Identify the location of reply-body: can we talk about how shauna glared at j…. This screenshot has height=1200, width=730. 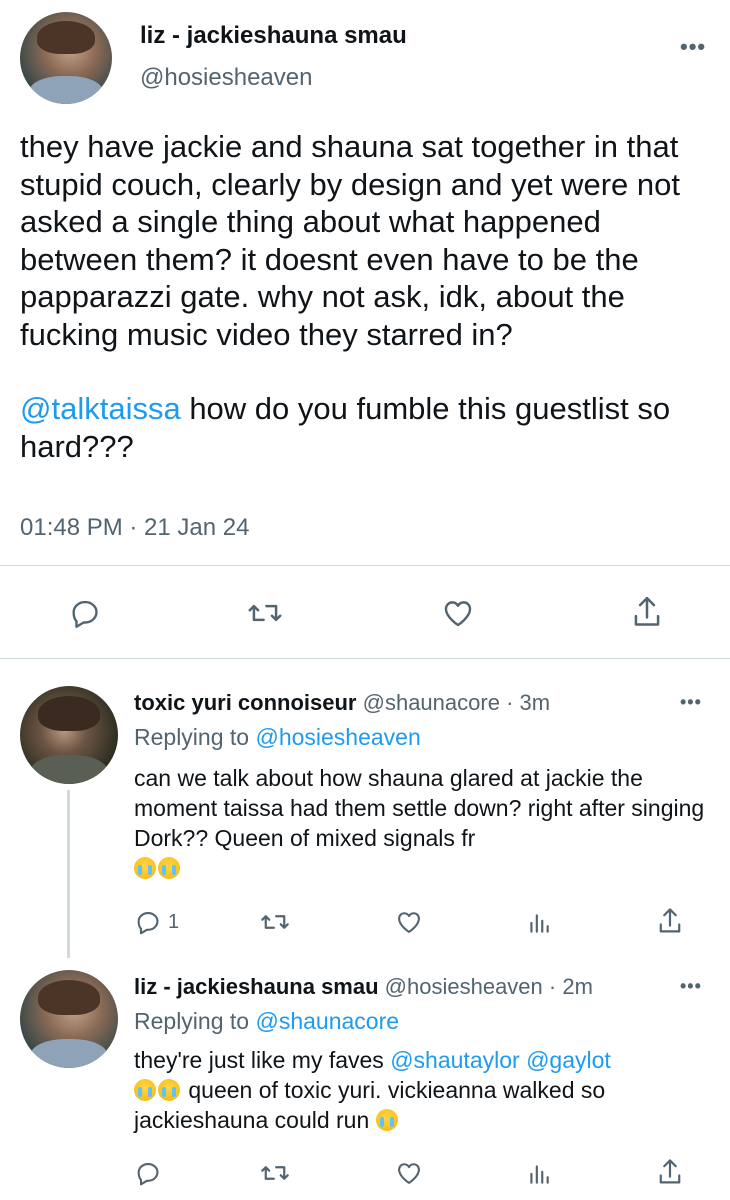
(419, 808).